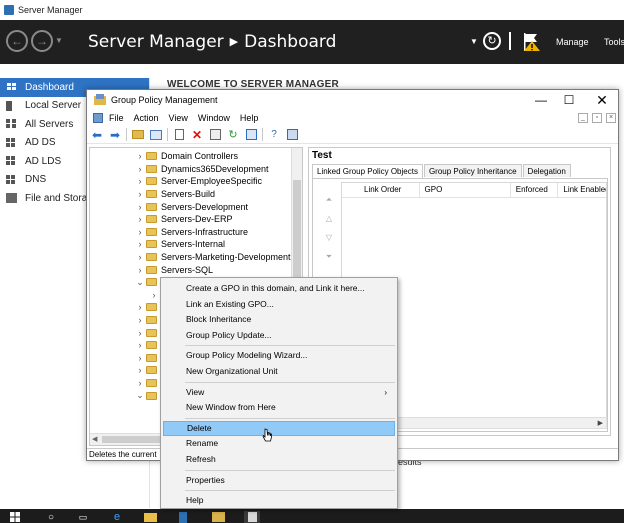  Describe the element at coordinates (597, 118) in the screenshot. I see `mdi-restore-icon: ▫` at that location.